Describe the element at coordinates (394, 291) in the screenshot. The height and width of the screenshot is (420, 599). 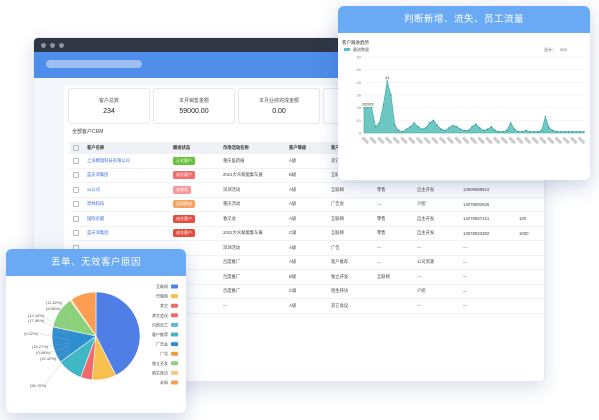
I see `cell-industry` at that location.